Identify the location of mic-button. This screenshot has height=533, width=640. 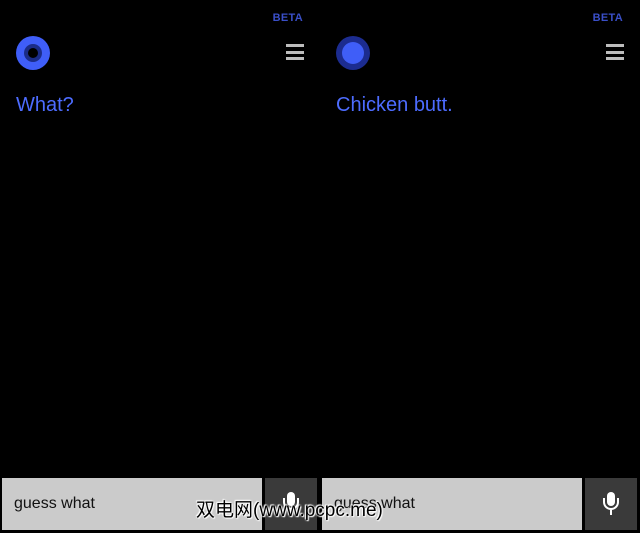
(611, 504).